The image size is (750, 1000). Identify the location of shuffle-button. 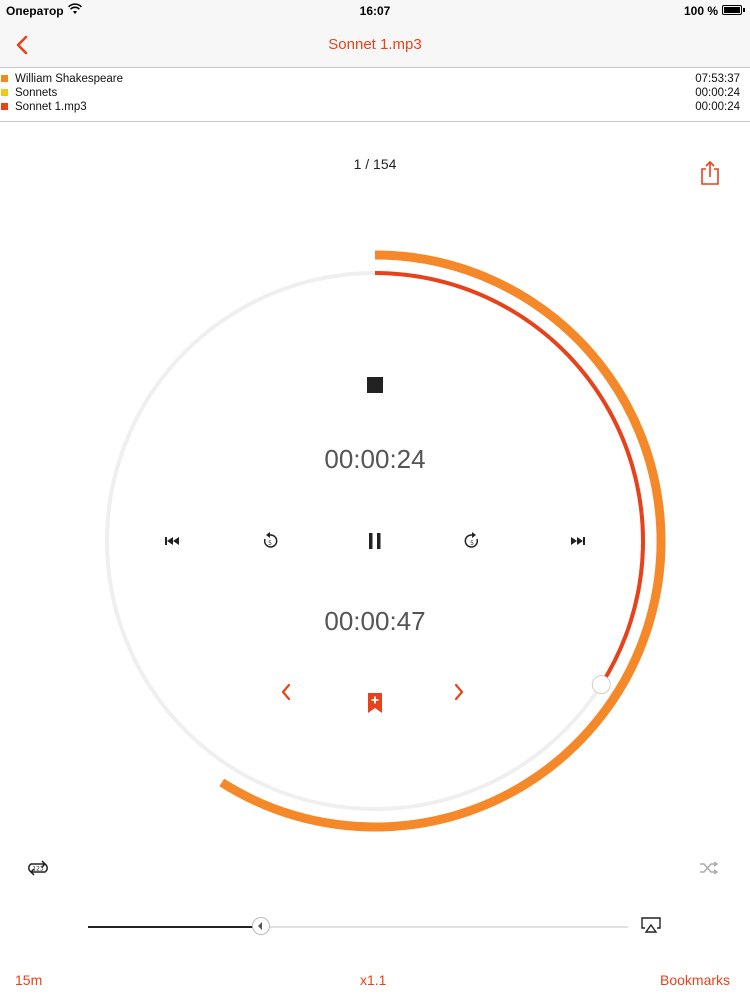
(709, 868).